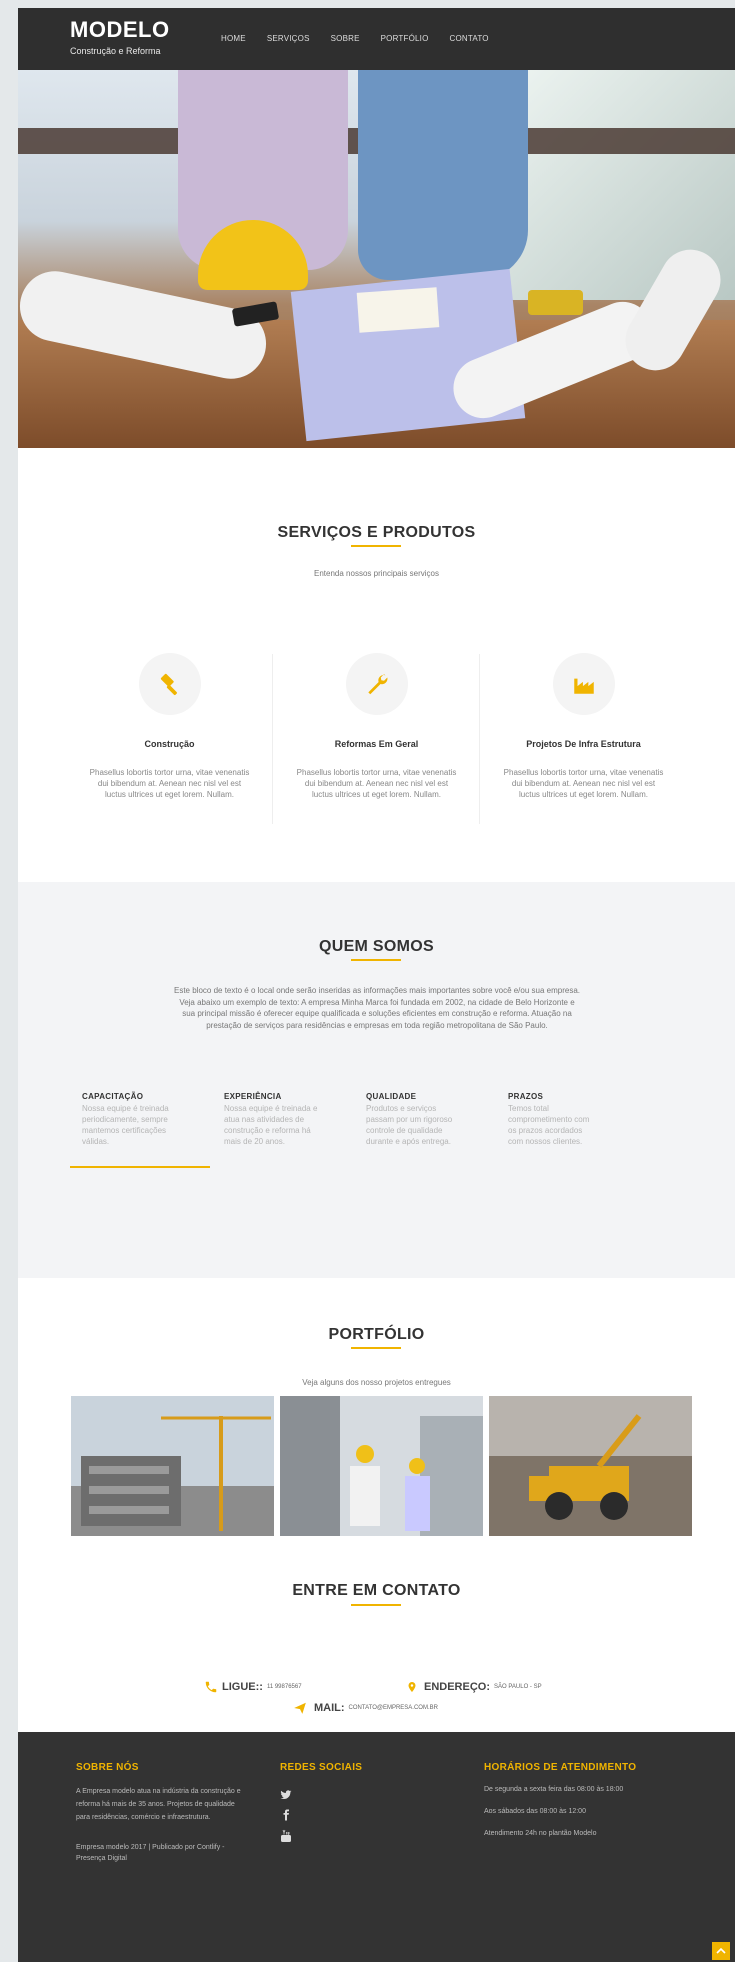 The height and width of the screenshot is (1962, 735). What do you see at coordinates (329, 1708) in the screenshot?
I see `contact-mail-label: MAIL:` at bounding box center [329, 1708].